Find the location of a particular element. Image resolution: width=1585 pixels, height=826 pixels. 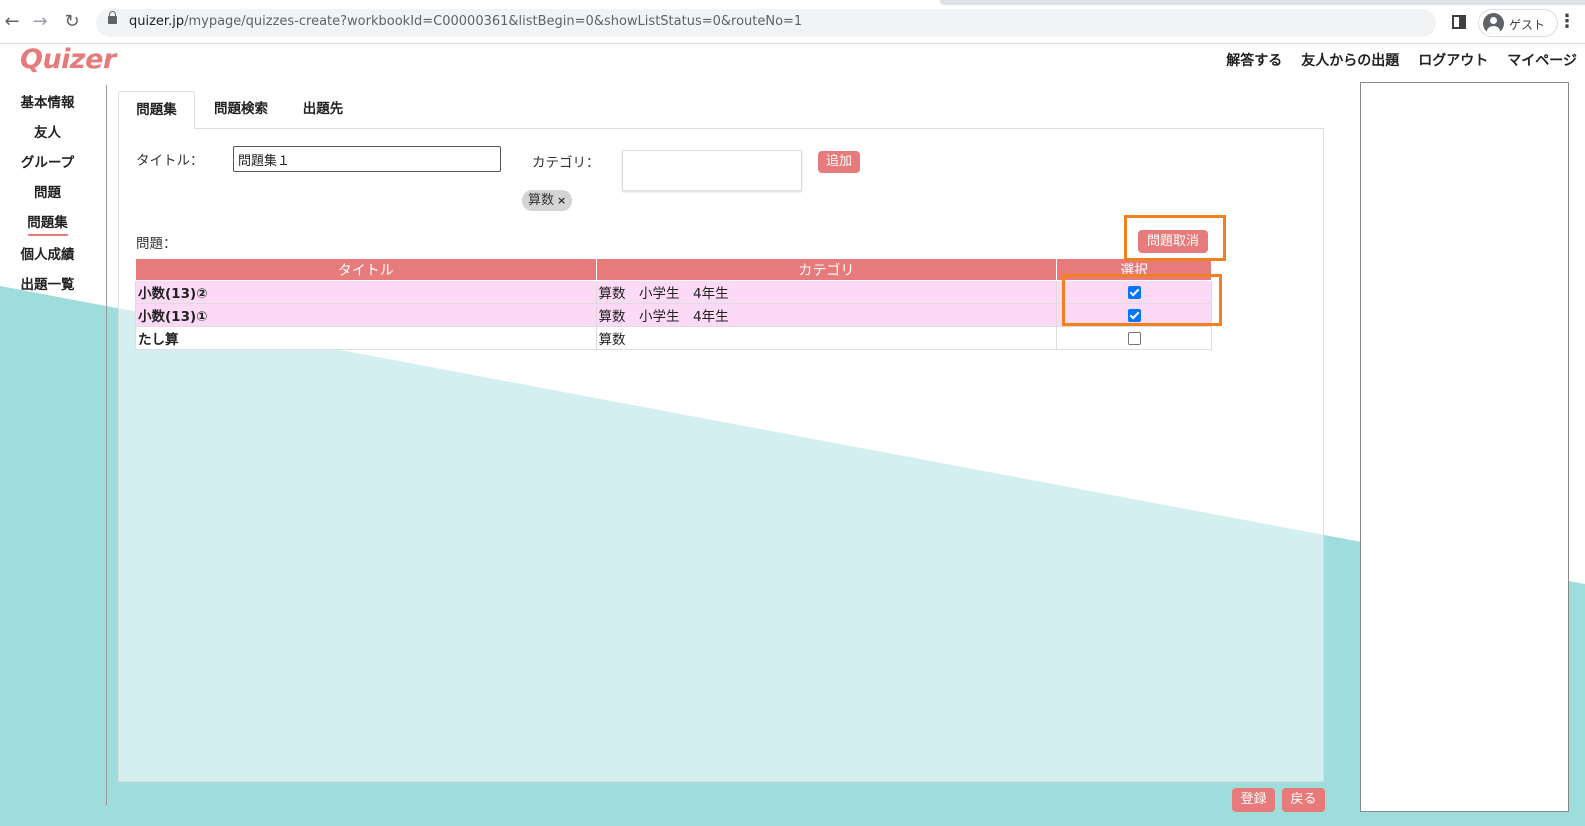

column-header-title: タイトル is located at coordinates (366, 269).